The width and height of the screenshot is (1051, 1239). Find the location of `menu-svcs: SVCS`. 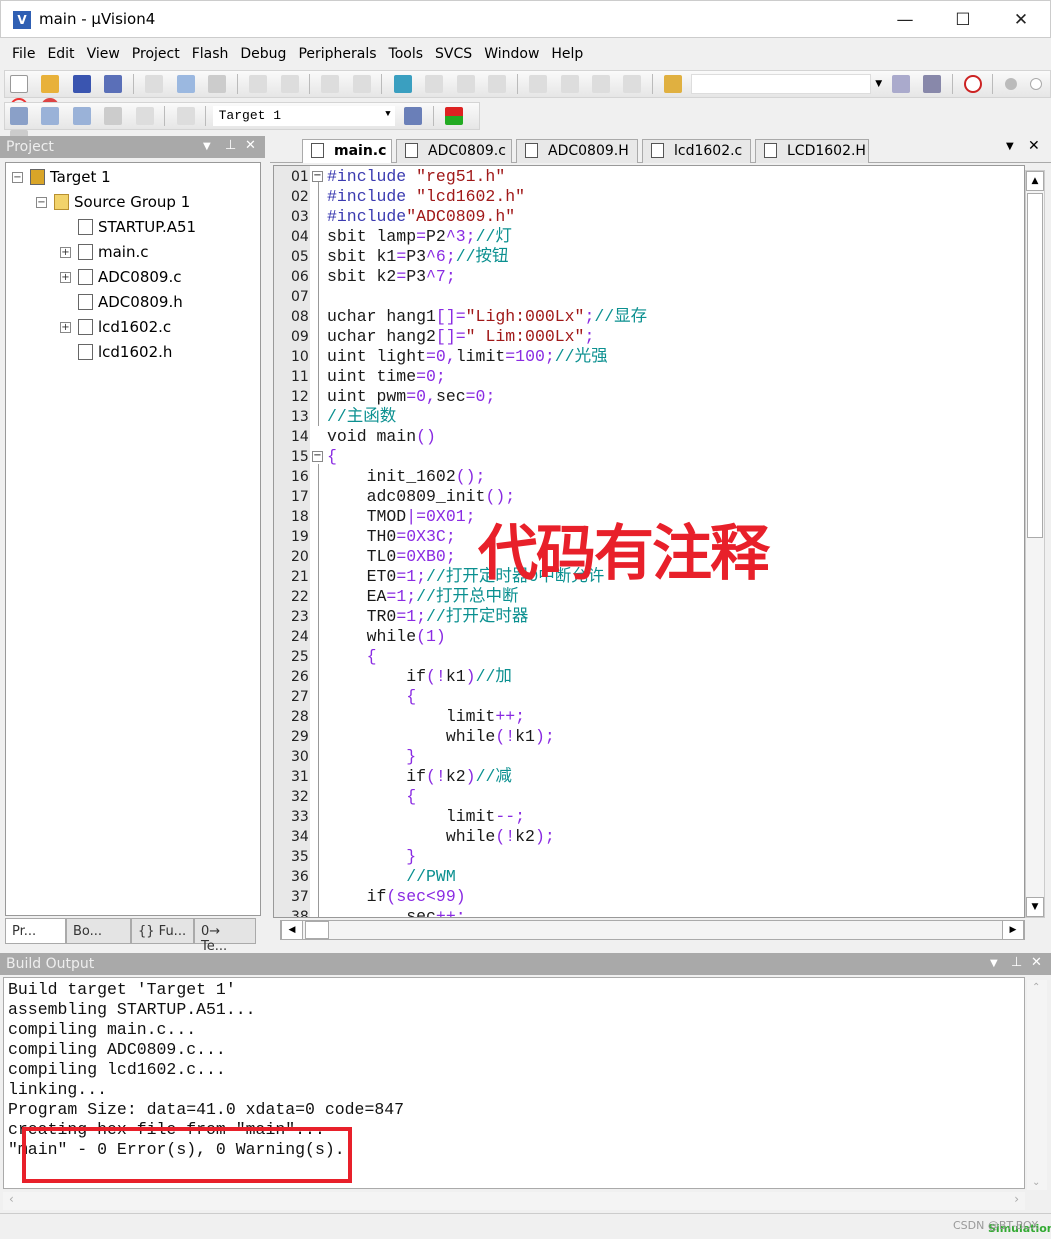

menu-svcs: SVCS is located at coordinates (453, 51).